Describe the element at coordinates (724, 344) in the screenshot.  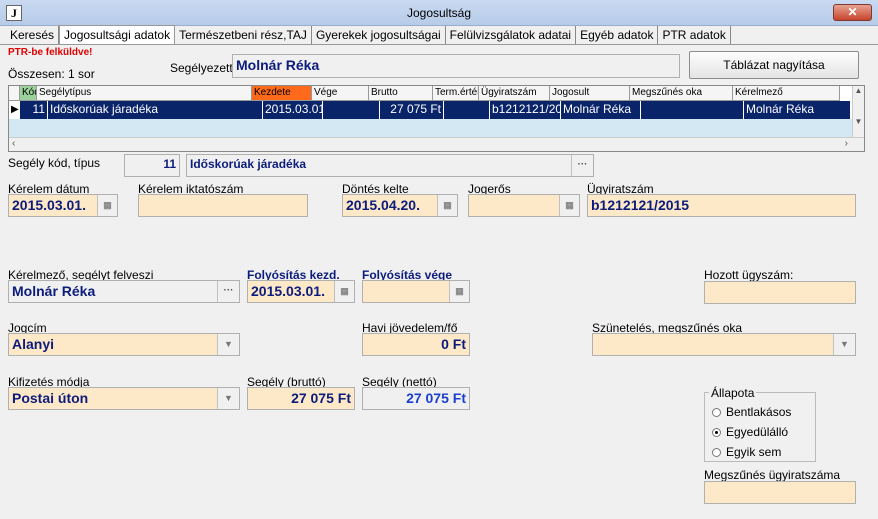
I see `szunetel-select: ▼` at that location.